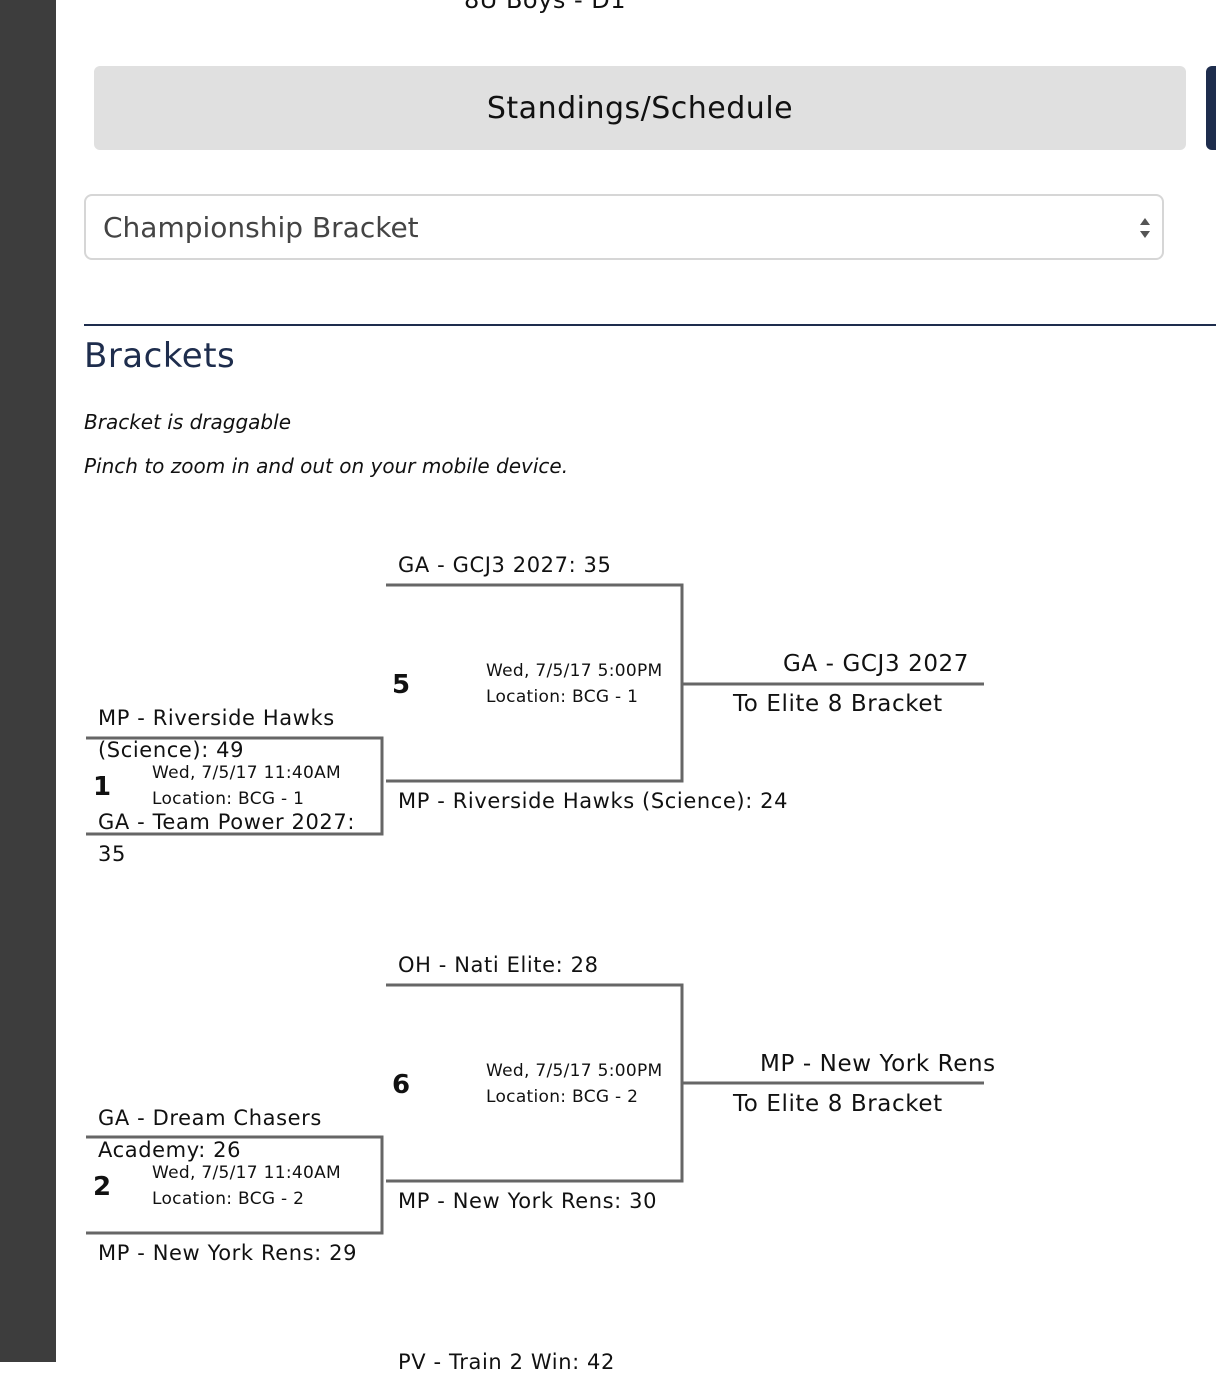 The height and width of the screenshot is (1374, 1216). I want to click on game5-date: Wed, 7/5/17 5:00PM, so click(574, 671).